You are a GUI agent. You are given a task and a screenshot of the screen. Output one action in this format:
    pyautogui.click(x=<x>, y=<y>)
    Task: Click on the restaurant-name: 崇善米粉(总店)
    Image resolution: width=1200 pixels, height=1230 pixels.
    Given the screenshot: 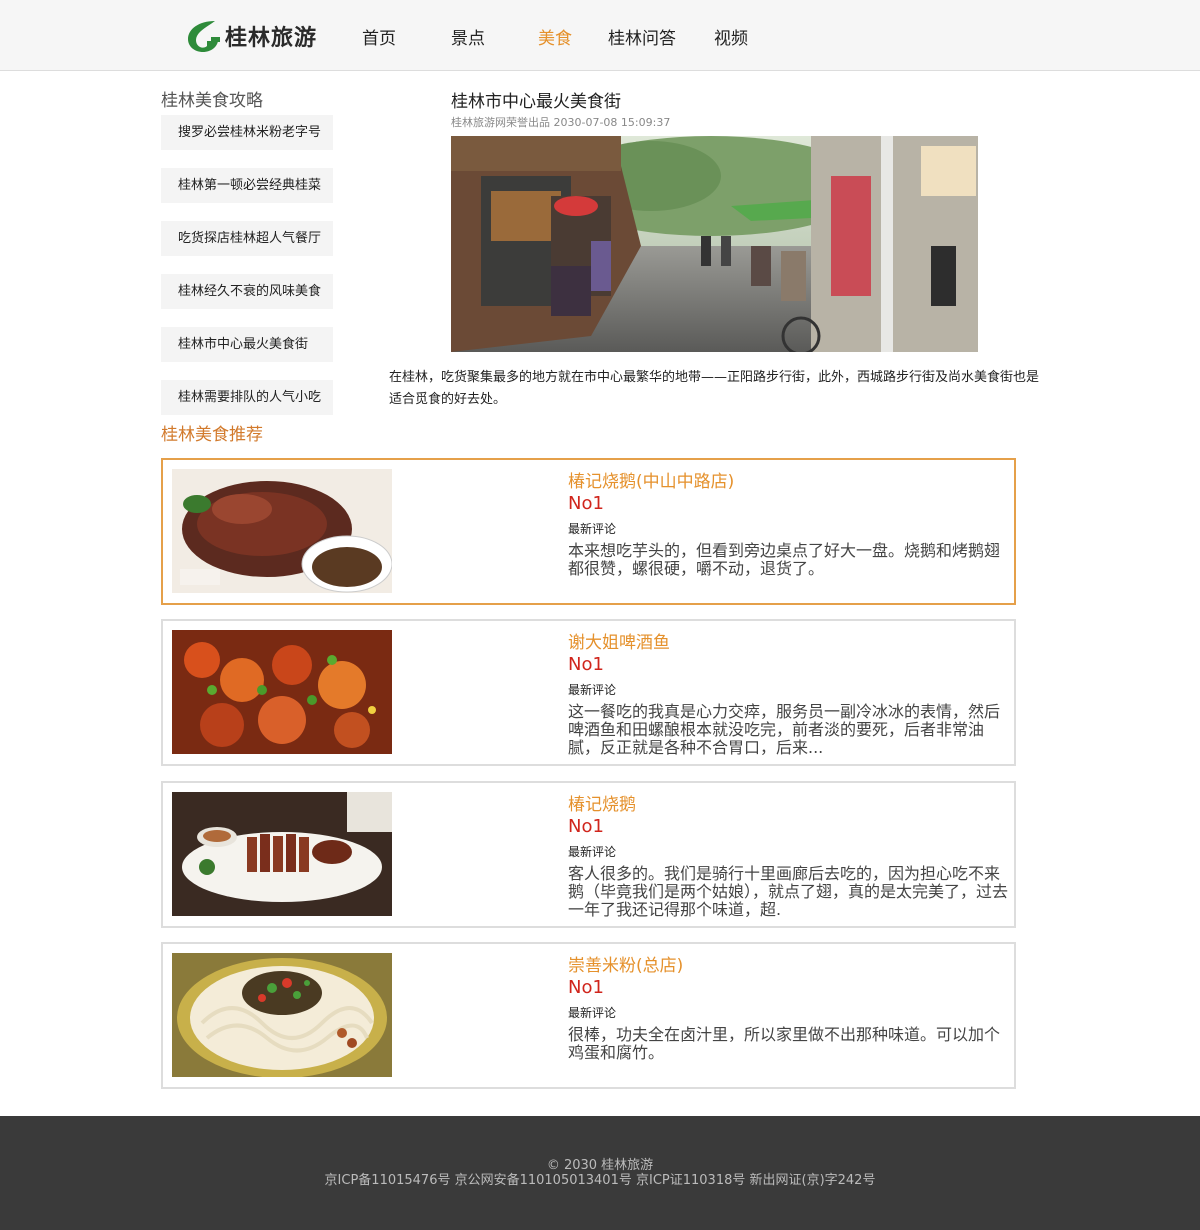 What is the action you would take?
    pyautogui.click(x=625, y=963)
    